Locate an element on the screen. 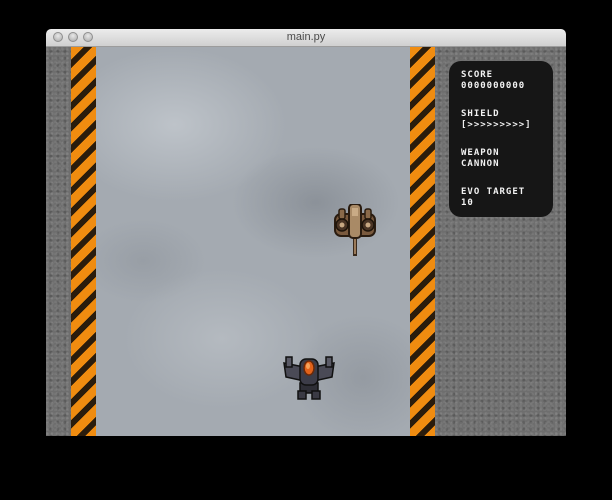 This screenshot has width=612, height=500. evo-target-section: EVO TARGET 10 is located at coordinates (507, 198).